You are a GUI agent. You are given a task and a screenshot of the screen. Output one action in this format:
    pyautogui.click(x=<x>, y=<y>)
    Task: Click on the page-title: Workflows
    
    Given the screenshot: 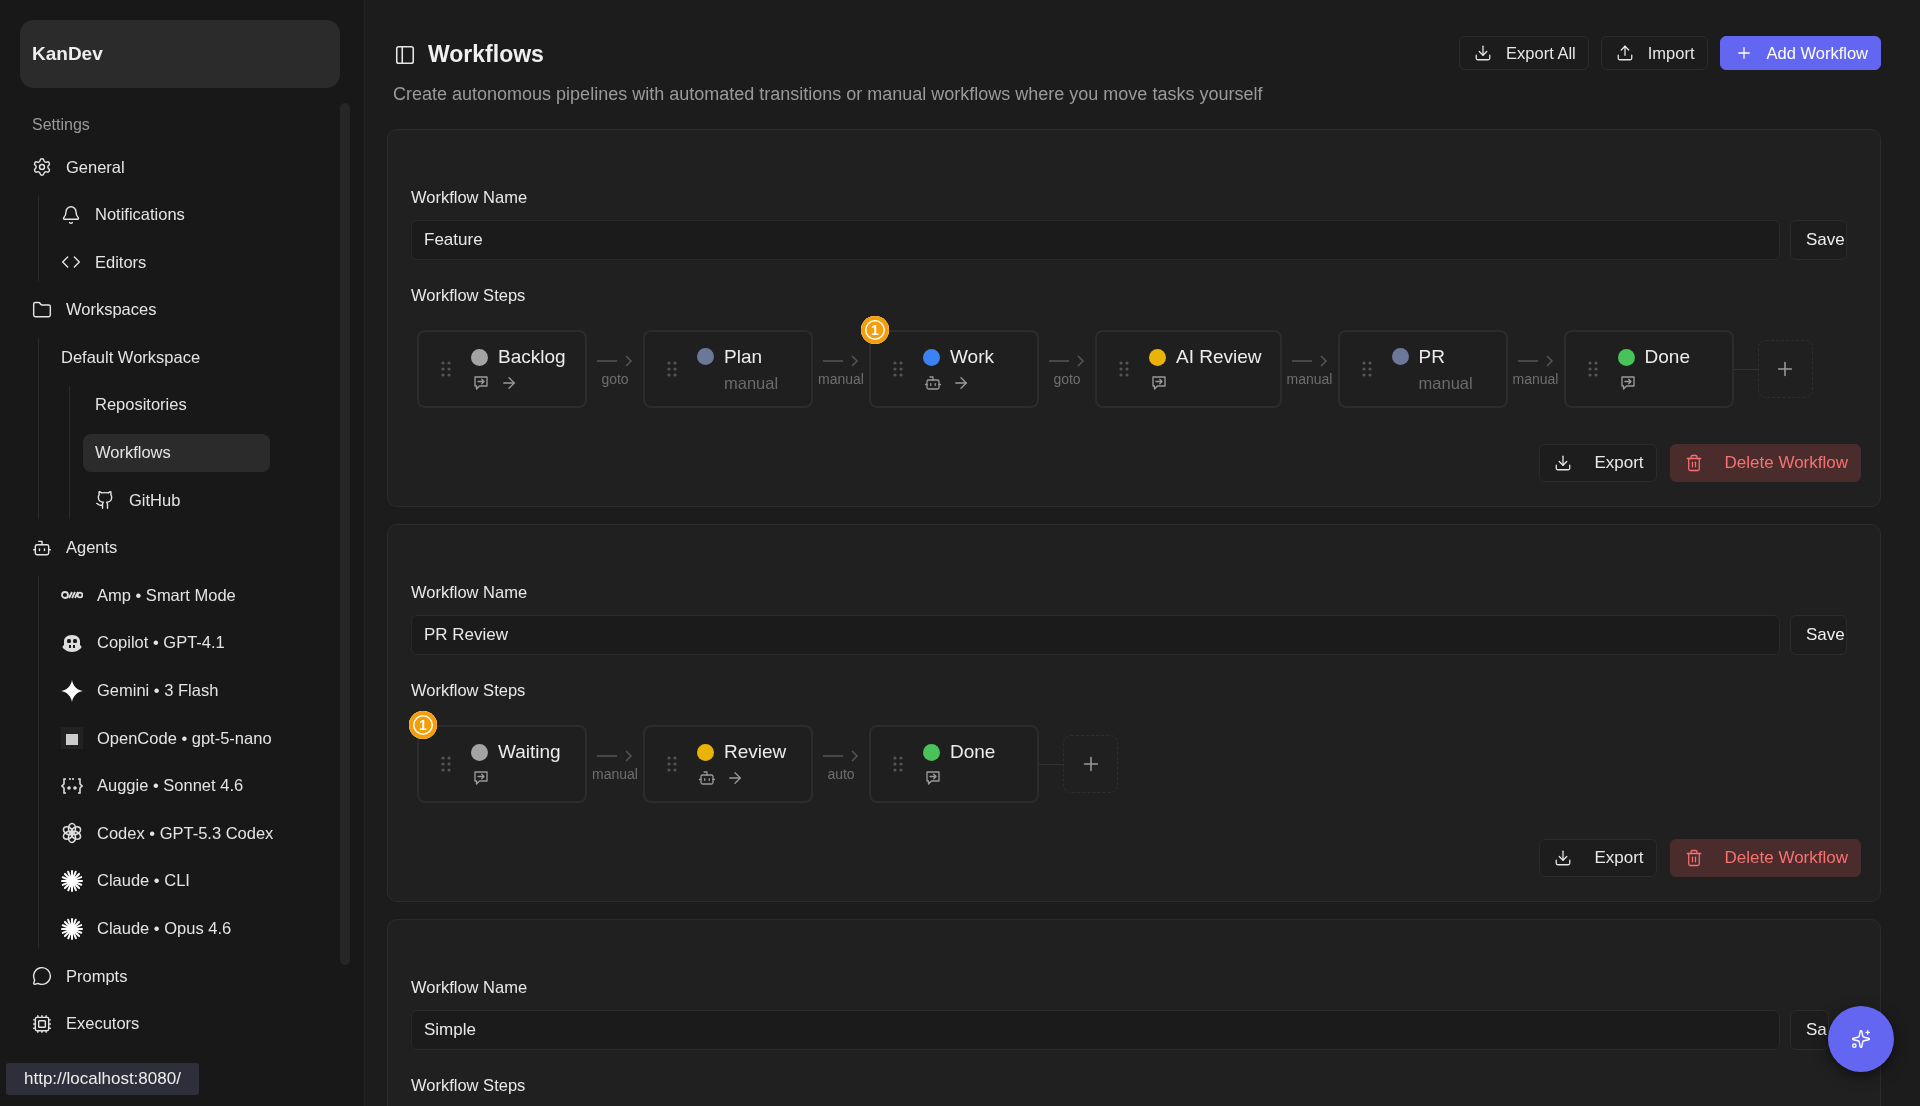 What is the action you would take?
    pyautogui.click(x=486, y=54)
    